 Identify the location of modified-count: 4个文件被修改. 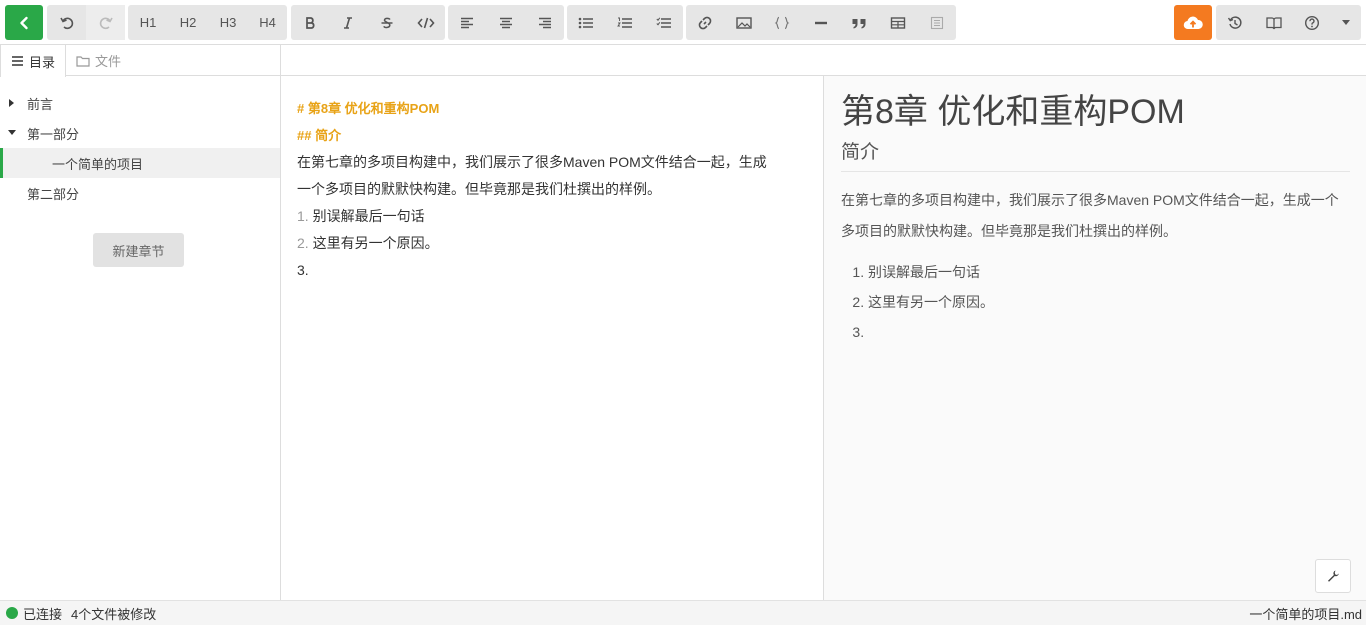
(114, 614).